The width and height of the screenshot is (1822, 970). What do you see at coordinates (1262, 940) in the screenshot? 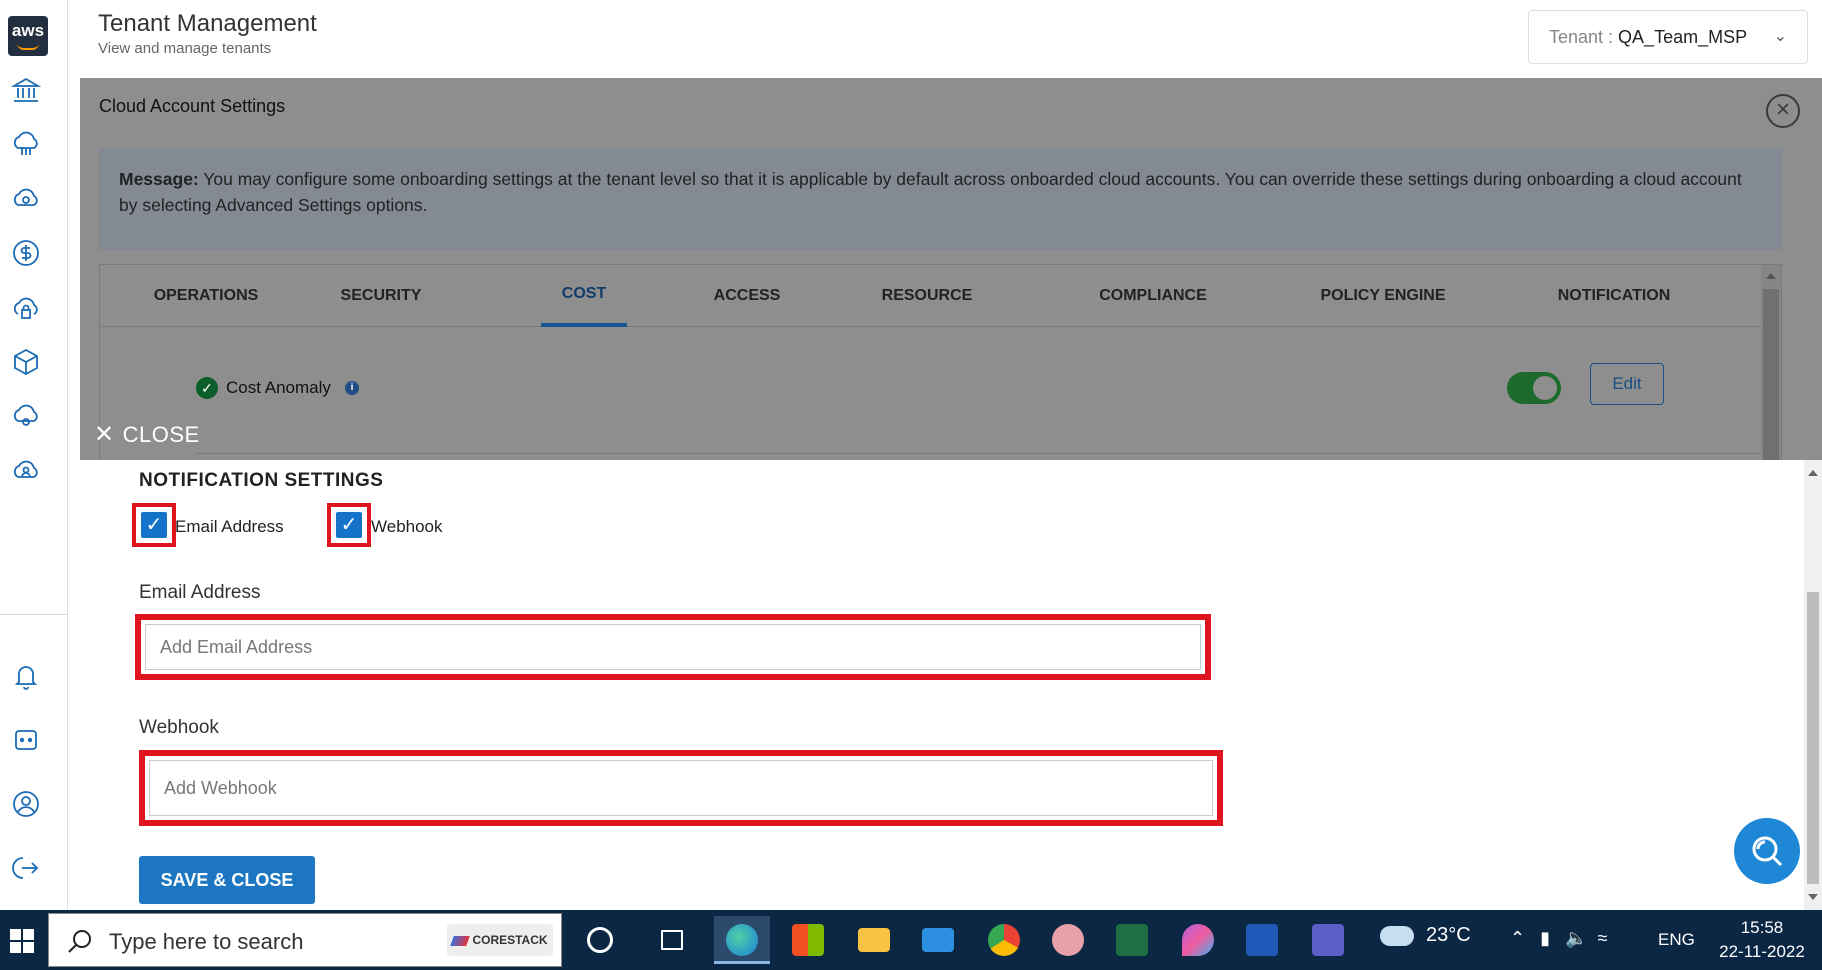
I see `word-icon` at bounding box center [1262, 940].